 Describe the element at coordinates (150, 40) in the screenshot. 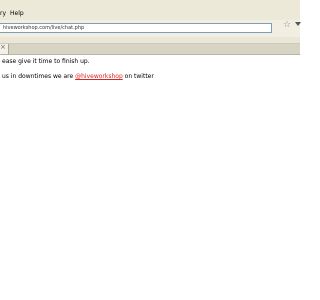

I see `bookmarks-toolbar` at that location.